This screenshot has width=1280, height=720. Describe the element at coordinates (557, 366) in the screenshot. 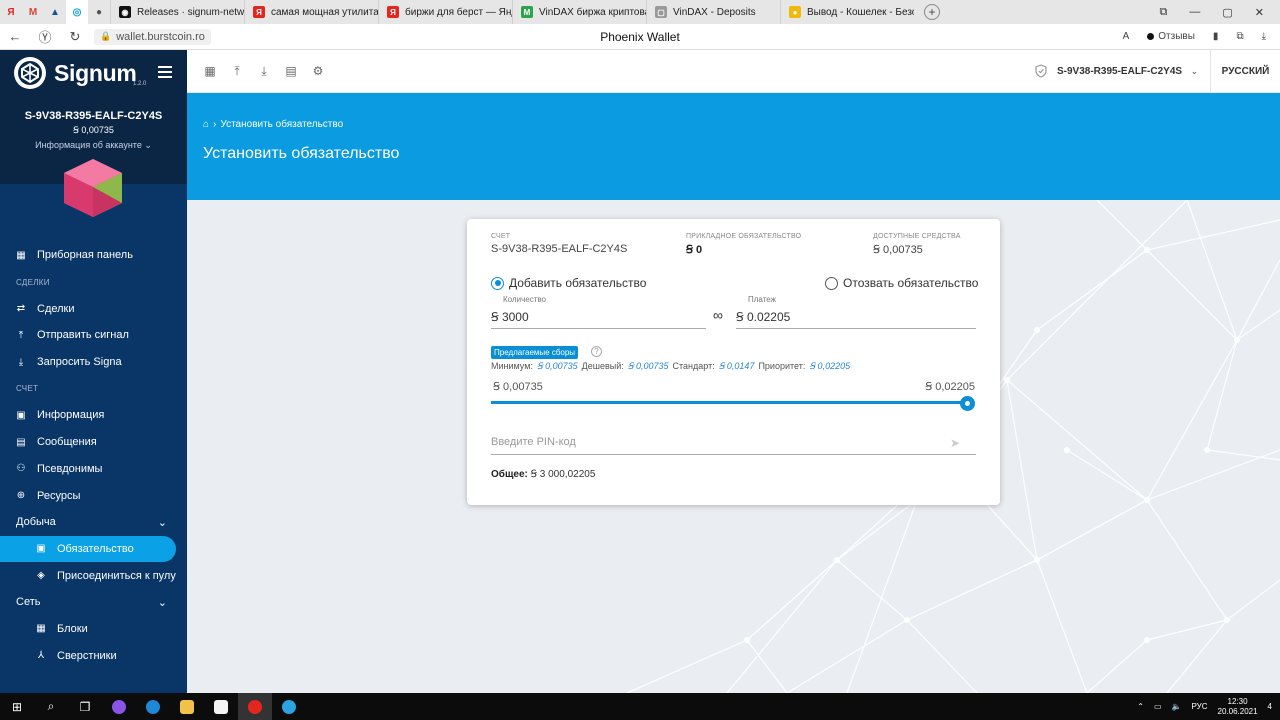

I see `fee-min-link: Ꞩ 0,00735` at that location.